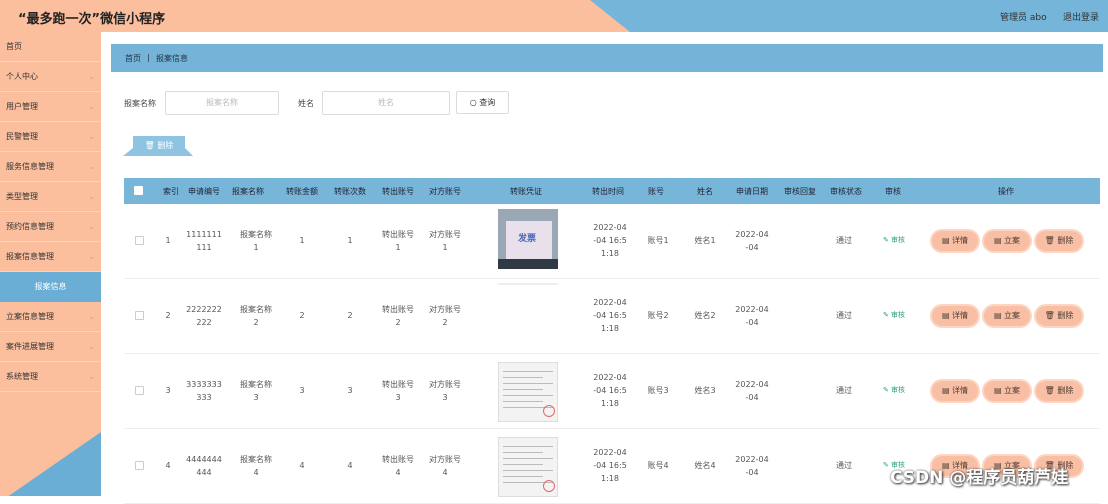 The image size is (1108, 504). Describe the element at coordinates (705, 315) in the screenshot. I see `person-name: 姓名2` at that location.